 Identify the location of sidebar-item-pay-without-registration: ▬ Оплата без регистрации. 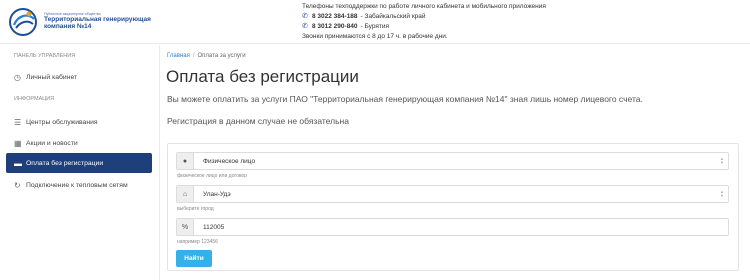
(79, 163).